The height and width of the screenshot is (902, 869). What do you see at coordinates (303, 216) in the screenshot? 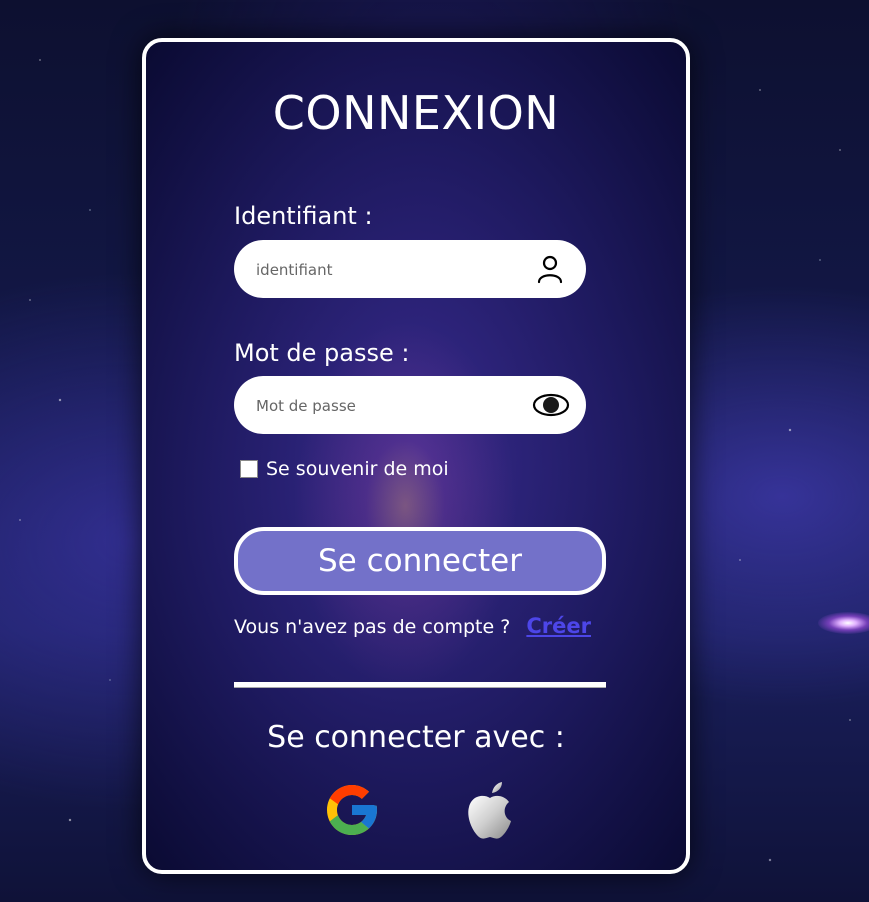
I see `username-label: Identifiant :` at bounding box center [303, 216].